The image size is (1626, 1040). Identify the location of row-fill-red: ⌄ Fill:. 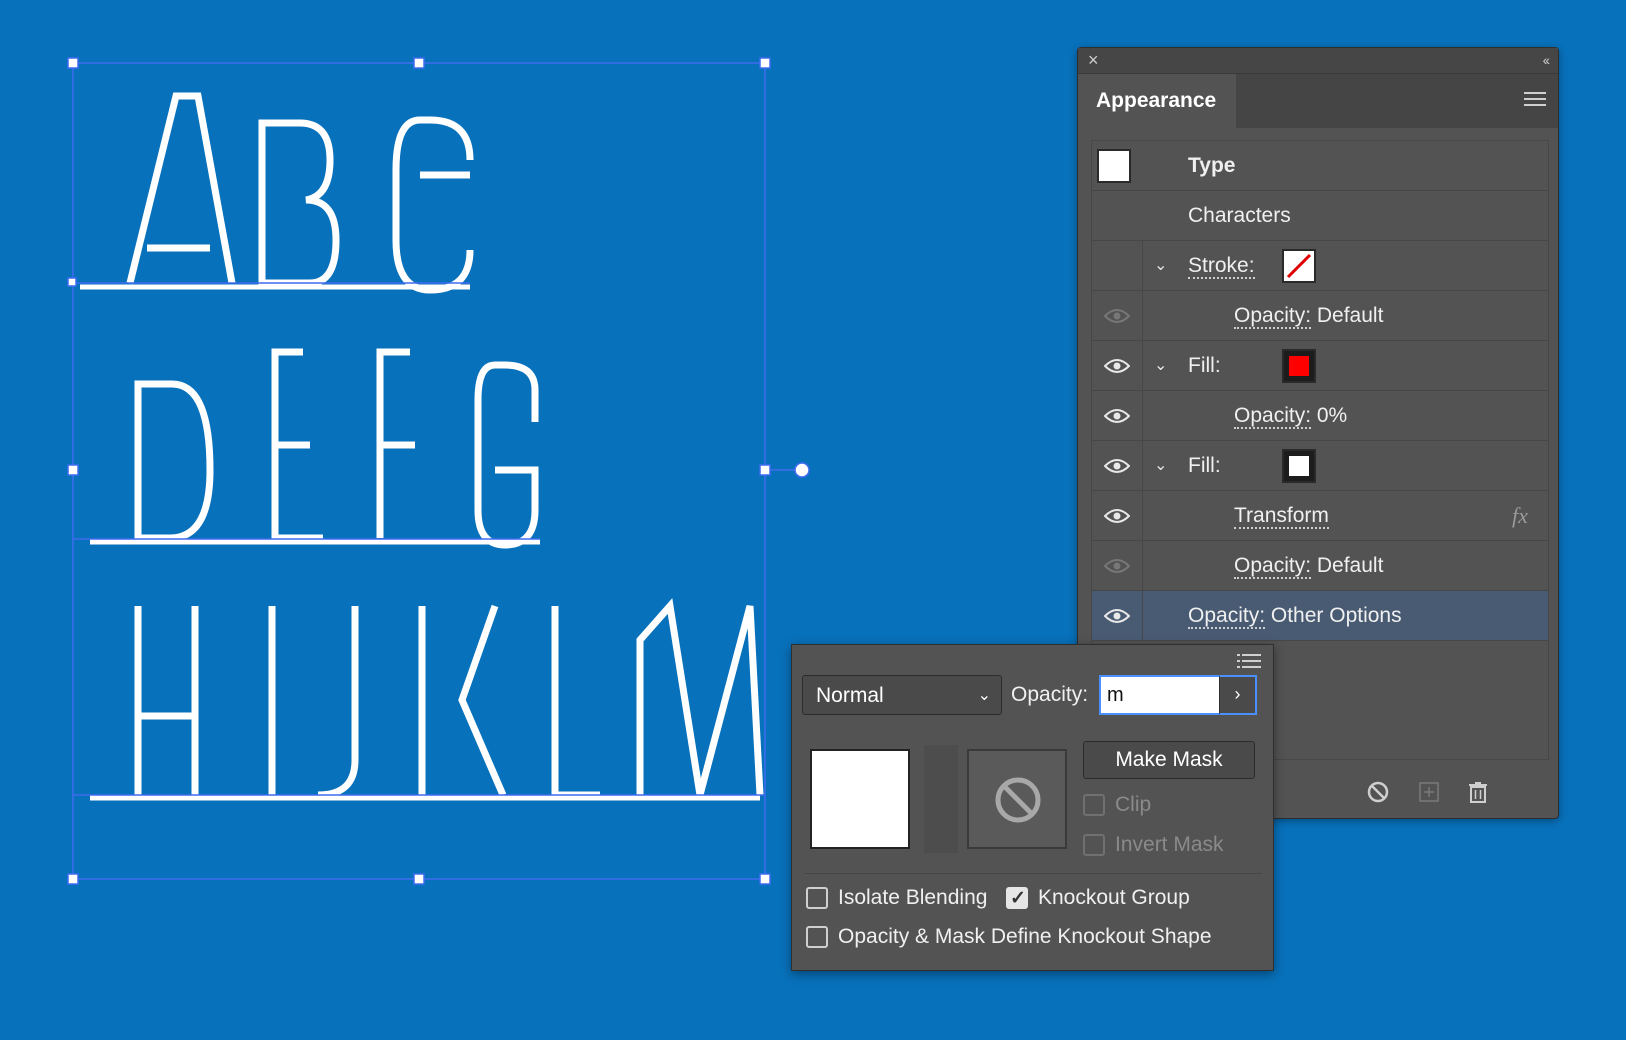
(1320, 366).